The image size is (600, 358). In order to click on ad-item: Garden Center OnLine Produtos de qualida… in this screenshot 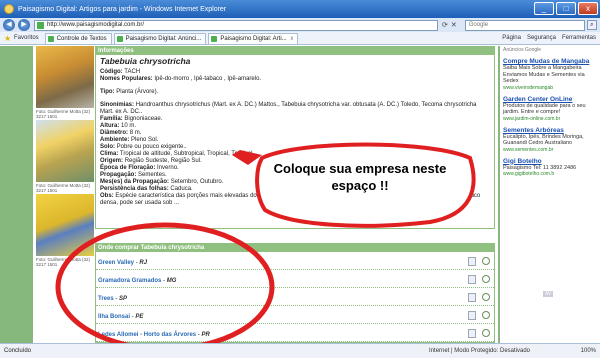, I will do `click(550, 109)`.